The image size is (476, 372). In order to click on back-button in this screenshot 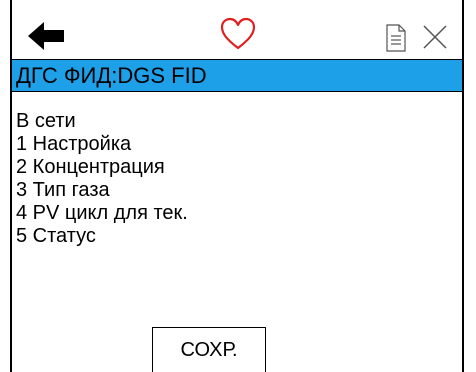, I will do `click(46, 36)`.